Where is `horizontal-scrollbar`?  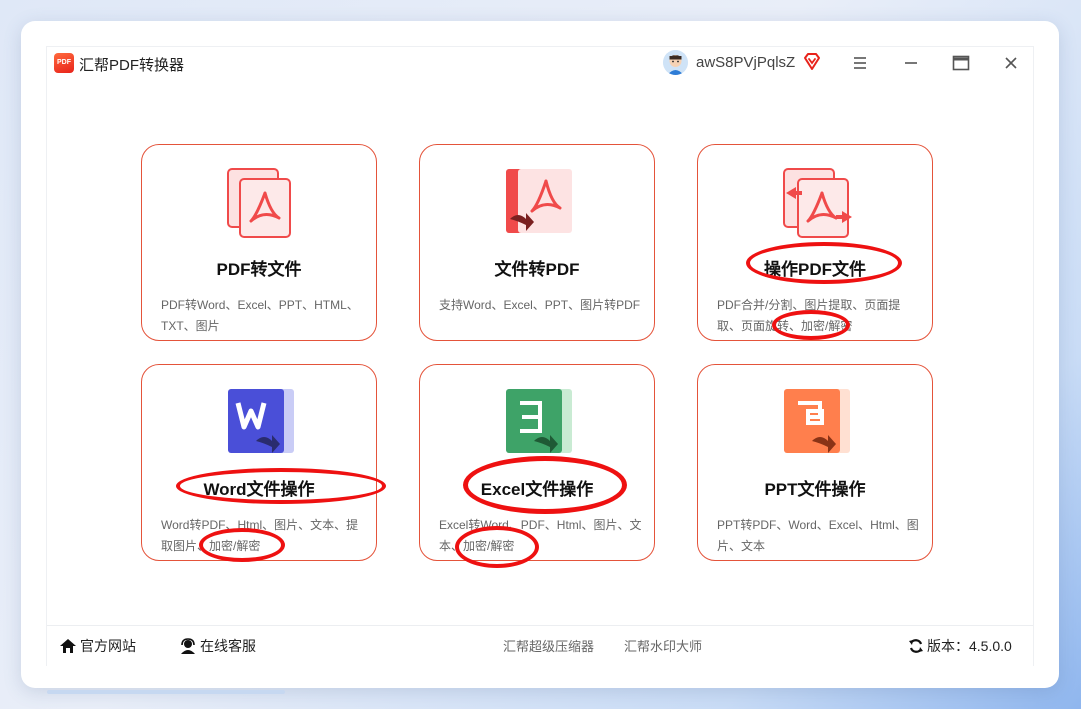
horizontal-scrollbar is located at coordinates (166, 692).